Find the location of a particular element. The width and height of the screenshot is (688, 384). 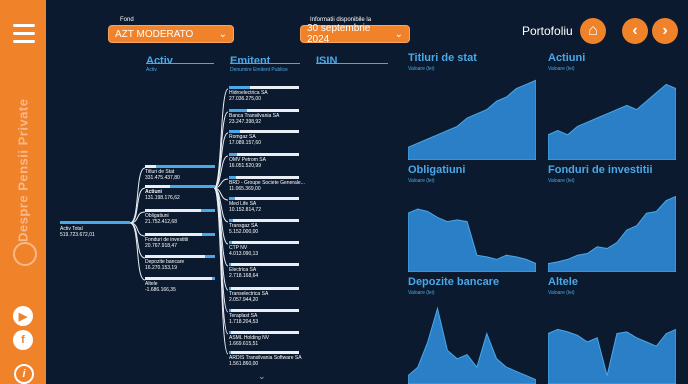

asset-node: Fonduri de investitii 20.767.918,47 is located at coordinates (166, 243).